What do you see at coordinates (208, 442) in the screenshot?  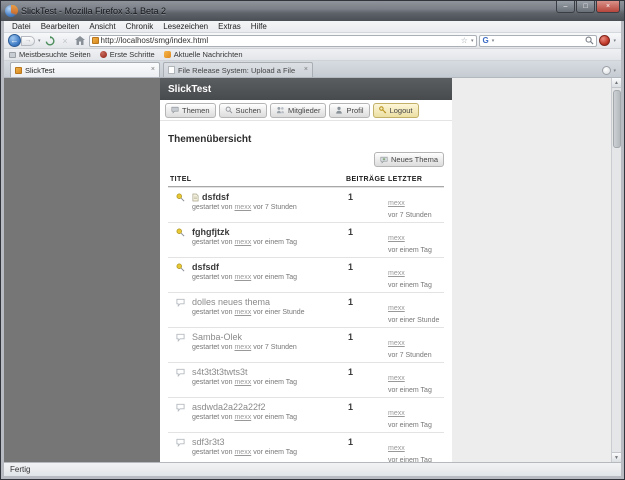 I see `topic-title-link: sdf3r3t3` at bounding box center [208, 442].